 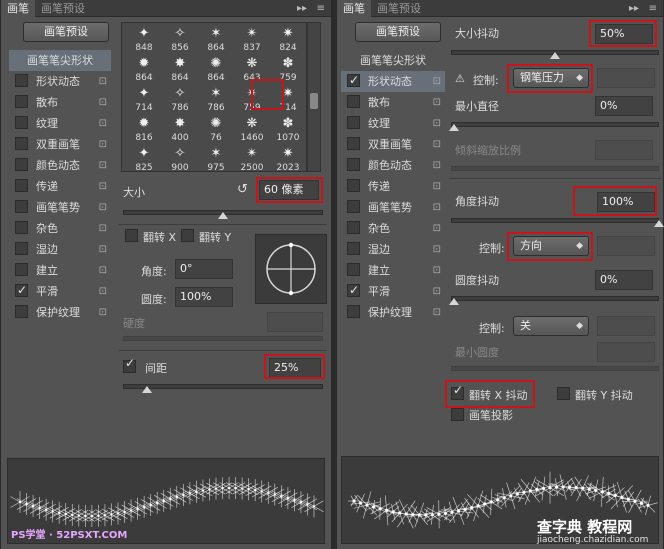 What do you see at coordinates (180, 40) in the screenshot?
I see `brush-tip: ✧ 856` at bounding box center [180, 40].